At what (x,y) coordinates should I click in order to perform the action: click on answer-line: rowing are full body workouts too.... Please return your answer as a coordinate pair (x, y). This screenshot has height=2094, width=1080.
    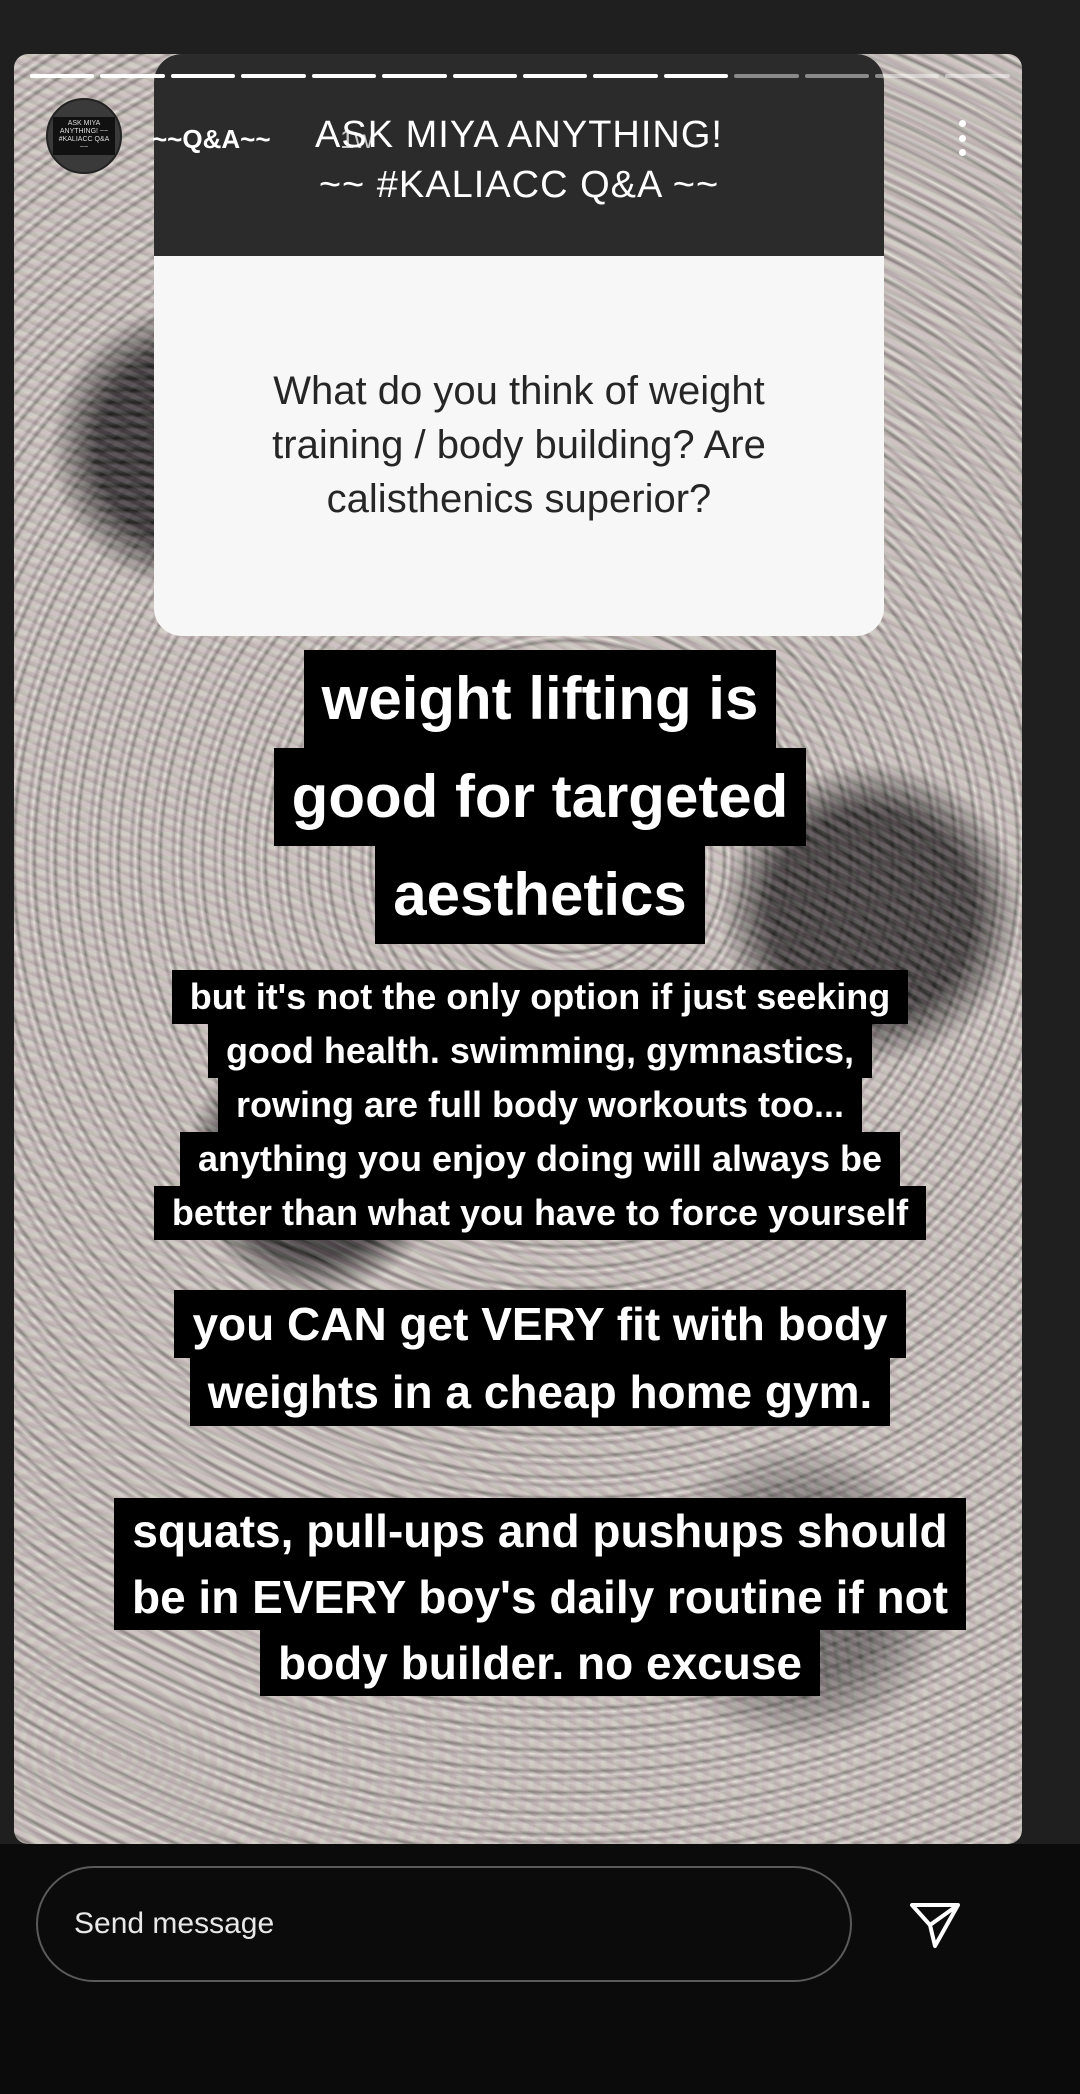
    Looking at the image, I should click on (539, 1105).